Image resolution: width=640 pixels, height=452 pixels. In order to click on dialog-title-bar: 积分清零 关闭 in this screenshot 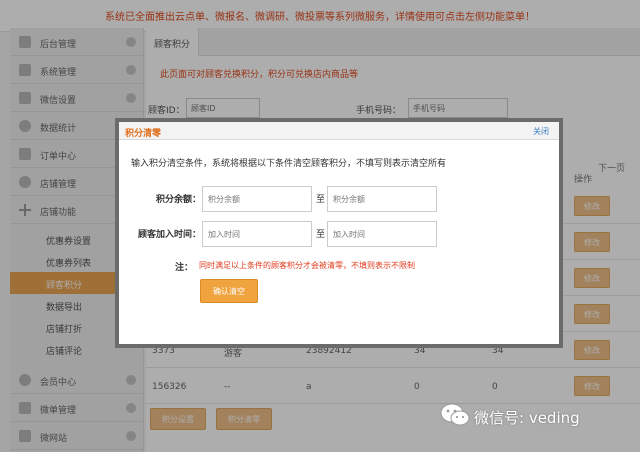, I will do `click(339, 131)`.